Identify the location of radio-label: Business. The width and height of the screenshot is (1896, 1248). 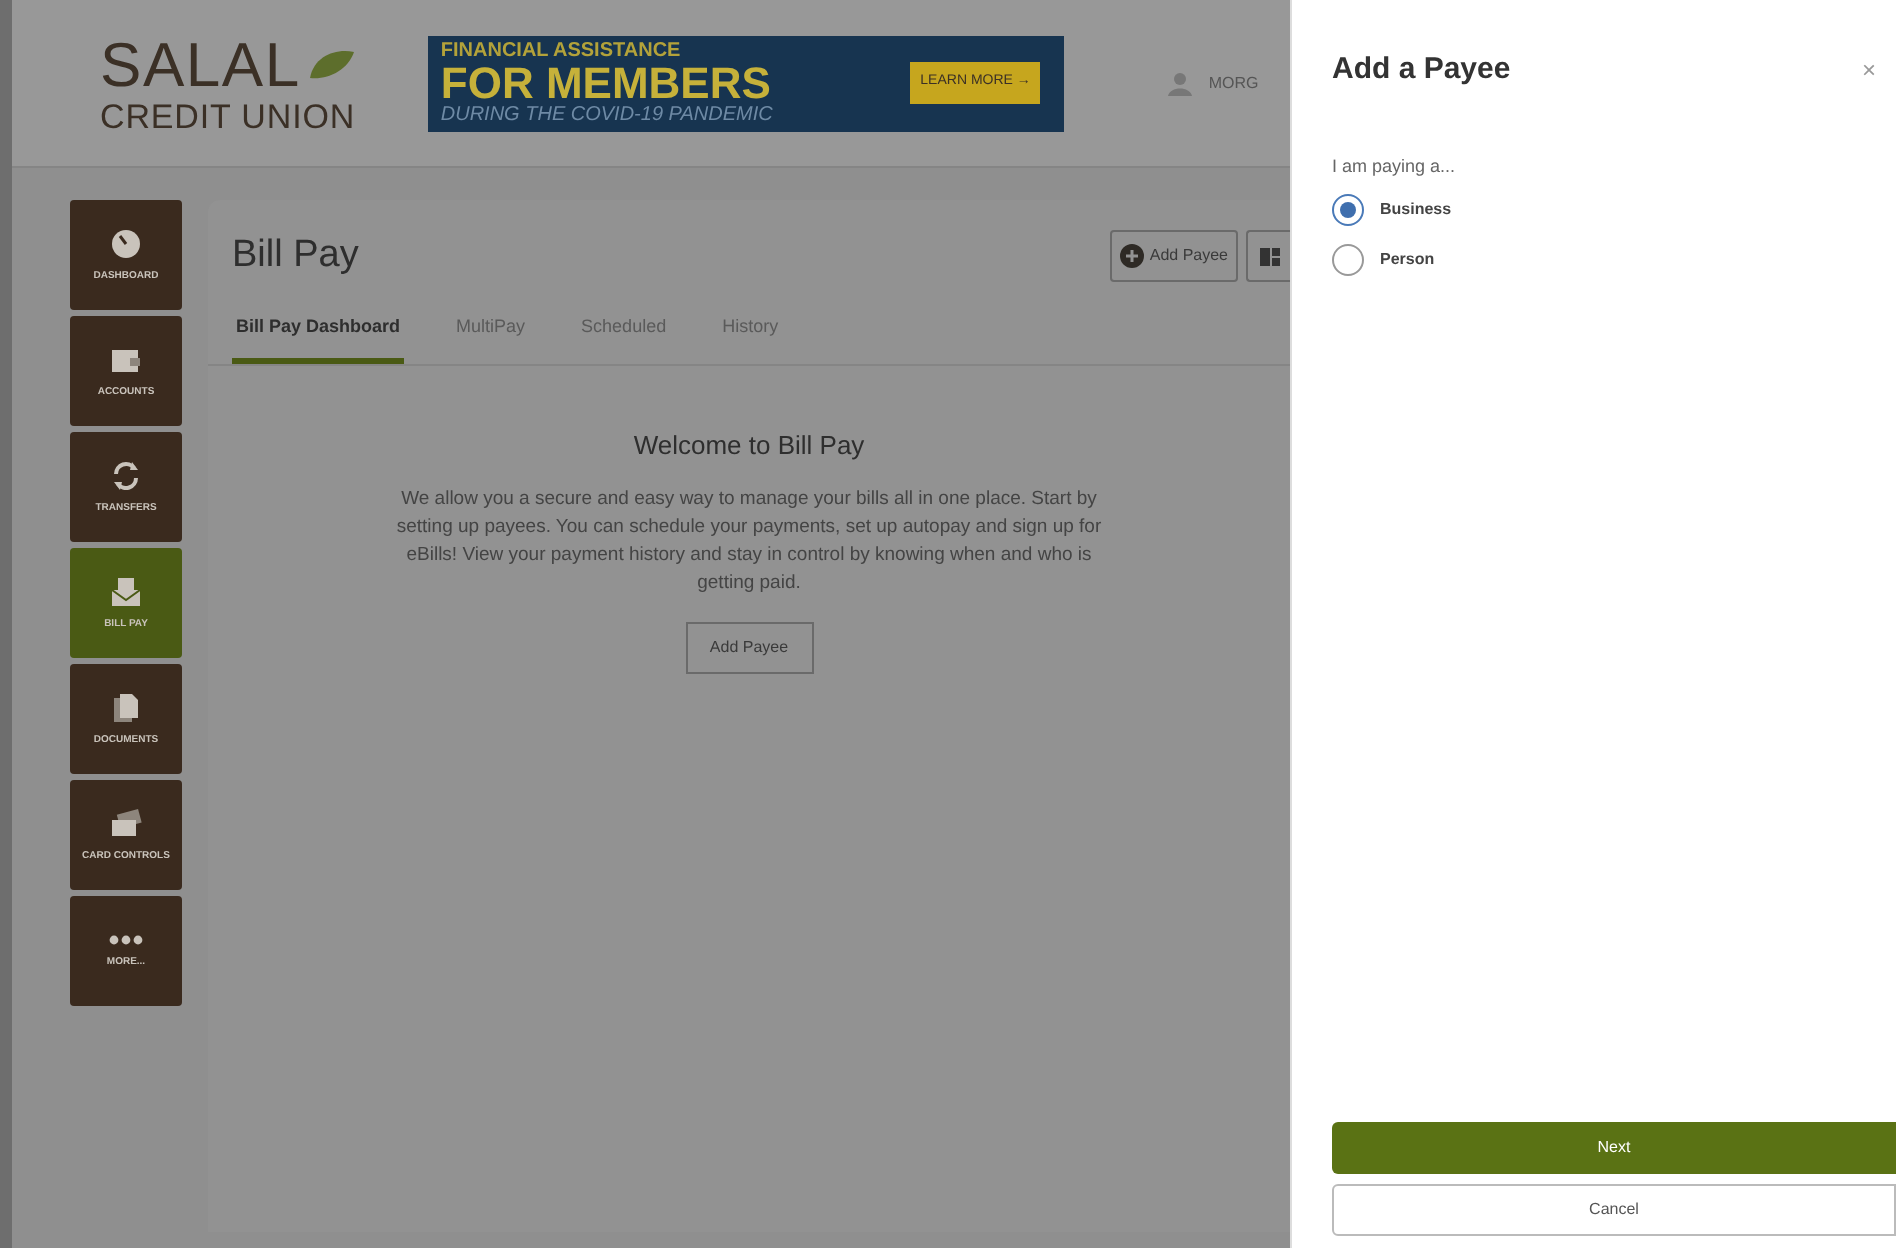
(1416, 210).